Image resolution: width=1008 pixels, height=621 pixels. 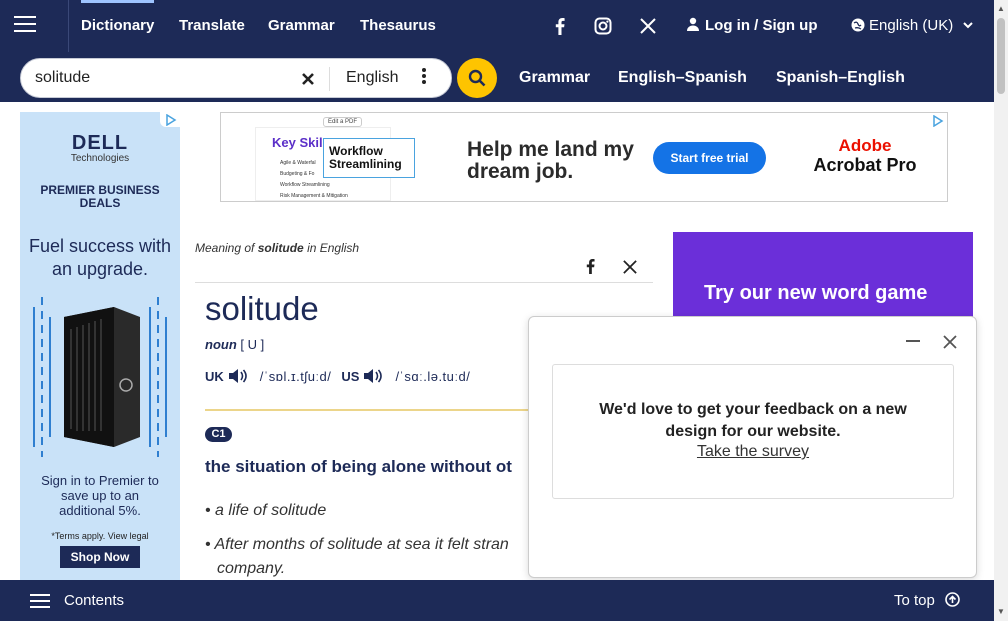 I want to click on login-link: Log in / Sign up, so click(x=751, y=25).